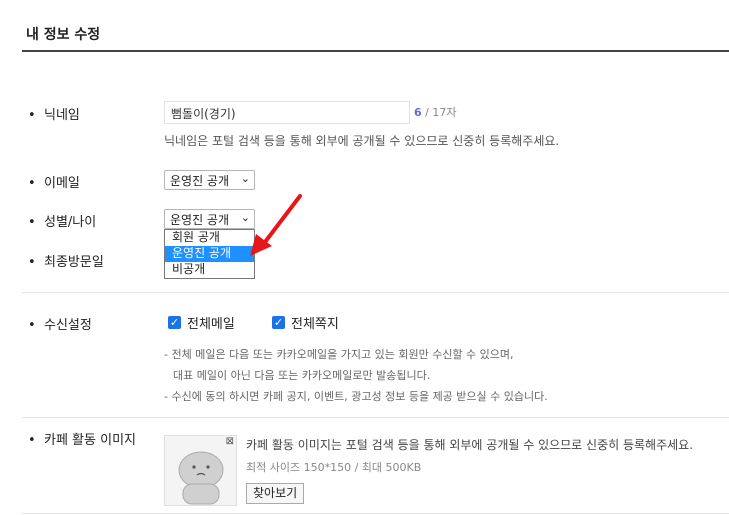 Image resolution: width=729 pixels, height=515 pixels. What do you see at coordinates (209, 270) in the screenshot?
I see `dropdown-option-private: 비공개` at bounding box center [209, 270].